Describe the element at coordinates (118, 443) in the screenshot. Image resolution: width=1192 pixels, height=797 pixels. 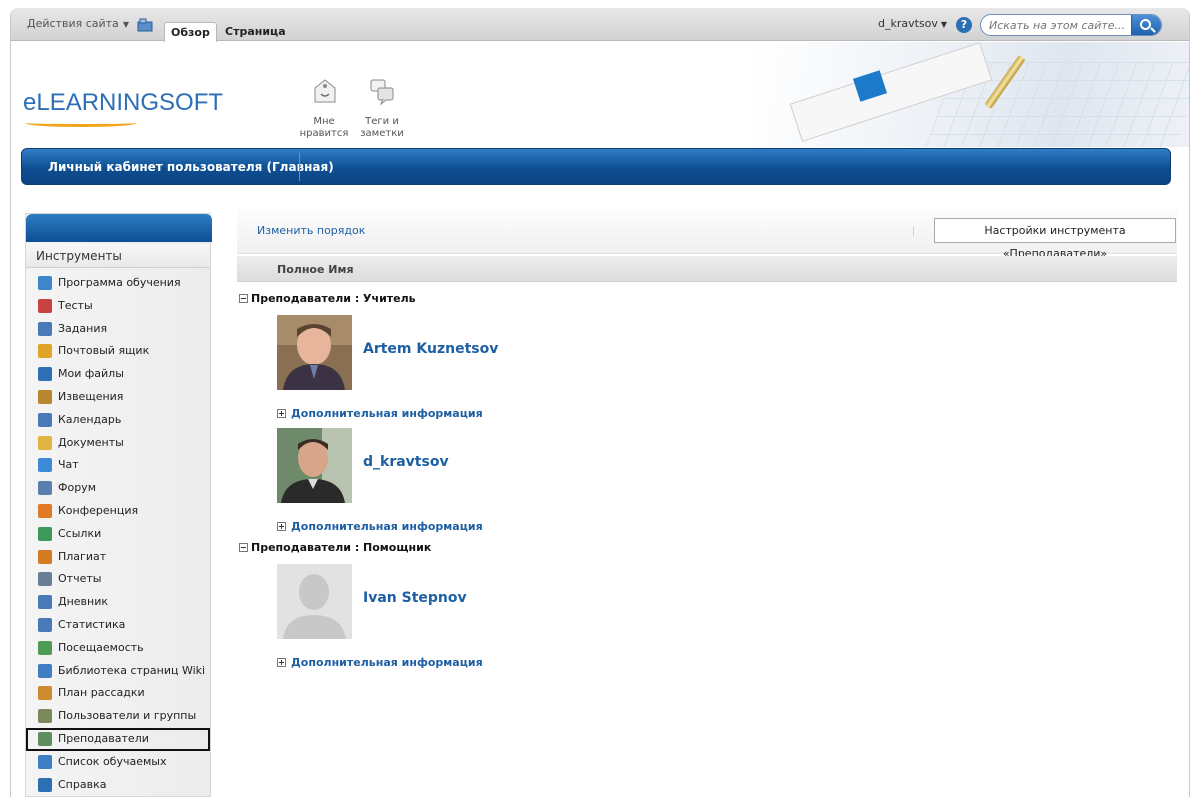
I see `sidebar-item: Документы` at that location.